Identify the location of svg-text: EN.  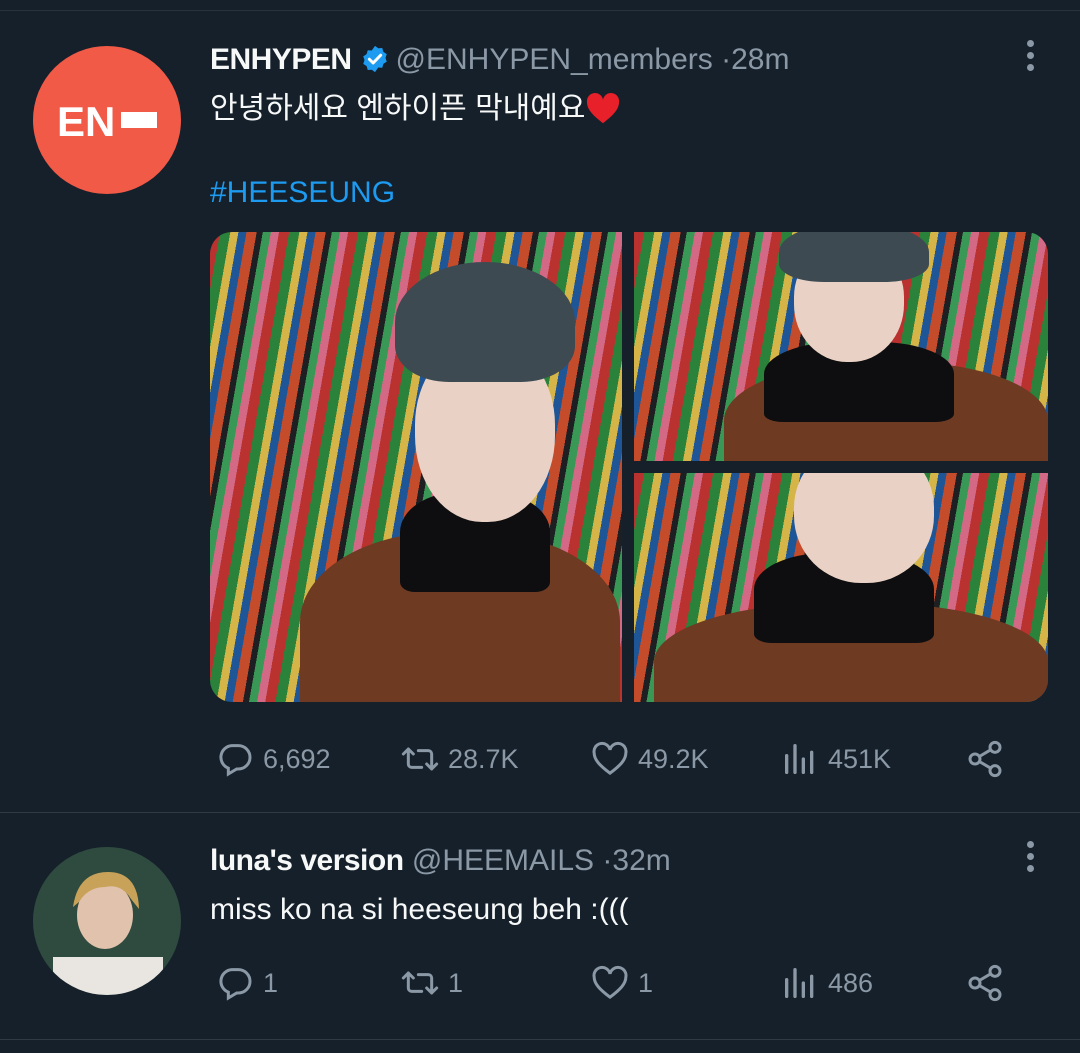
(86, 121).